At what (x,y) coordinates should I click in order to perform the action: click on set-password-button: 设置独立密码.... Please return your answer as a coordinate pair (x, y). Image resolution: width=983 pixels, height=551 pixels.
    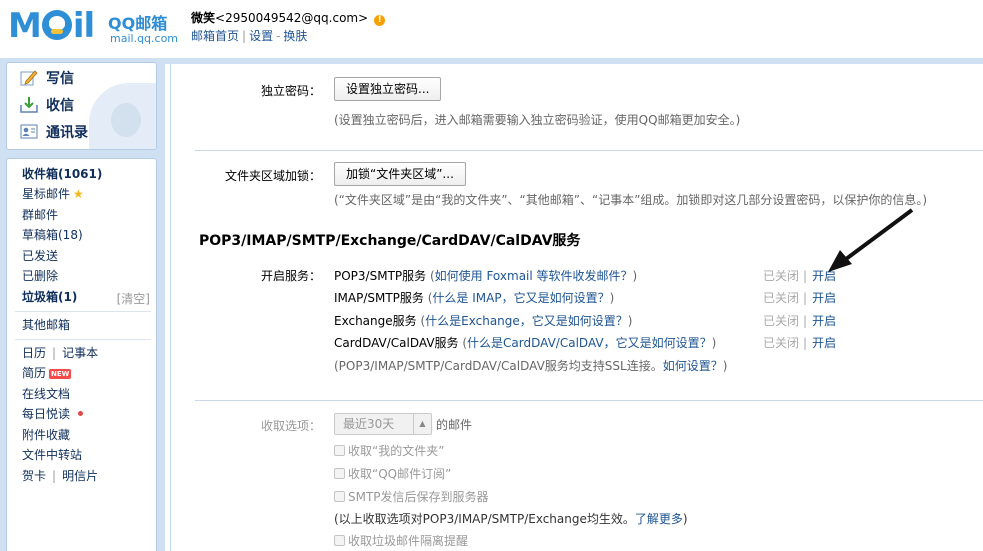
    Looking at the image, I should click on (388, 89).